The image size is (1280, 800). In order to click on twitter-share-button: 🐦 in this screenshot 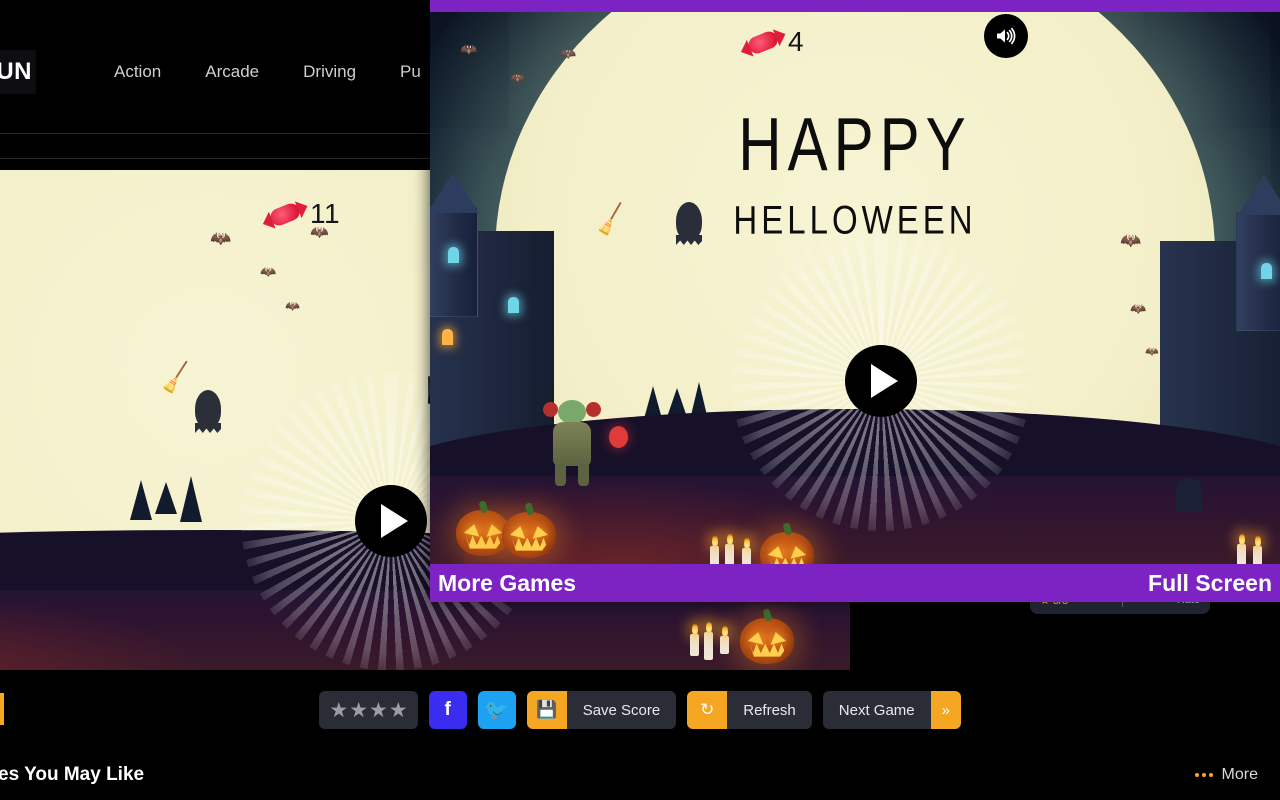, I will do `click(496, 710)`.